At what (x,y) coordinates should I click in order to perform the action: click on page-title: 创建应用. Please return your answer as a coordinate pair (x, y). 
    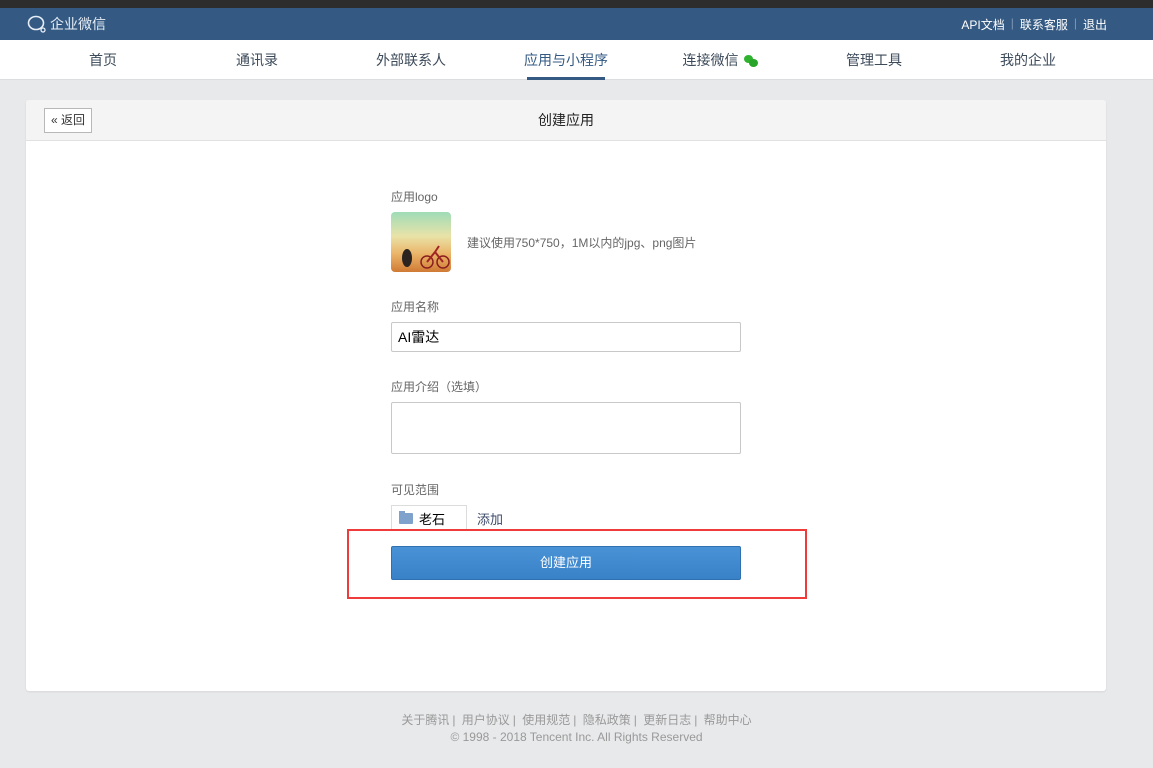
    Looking at the image, I should click on (566, 120).